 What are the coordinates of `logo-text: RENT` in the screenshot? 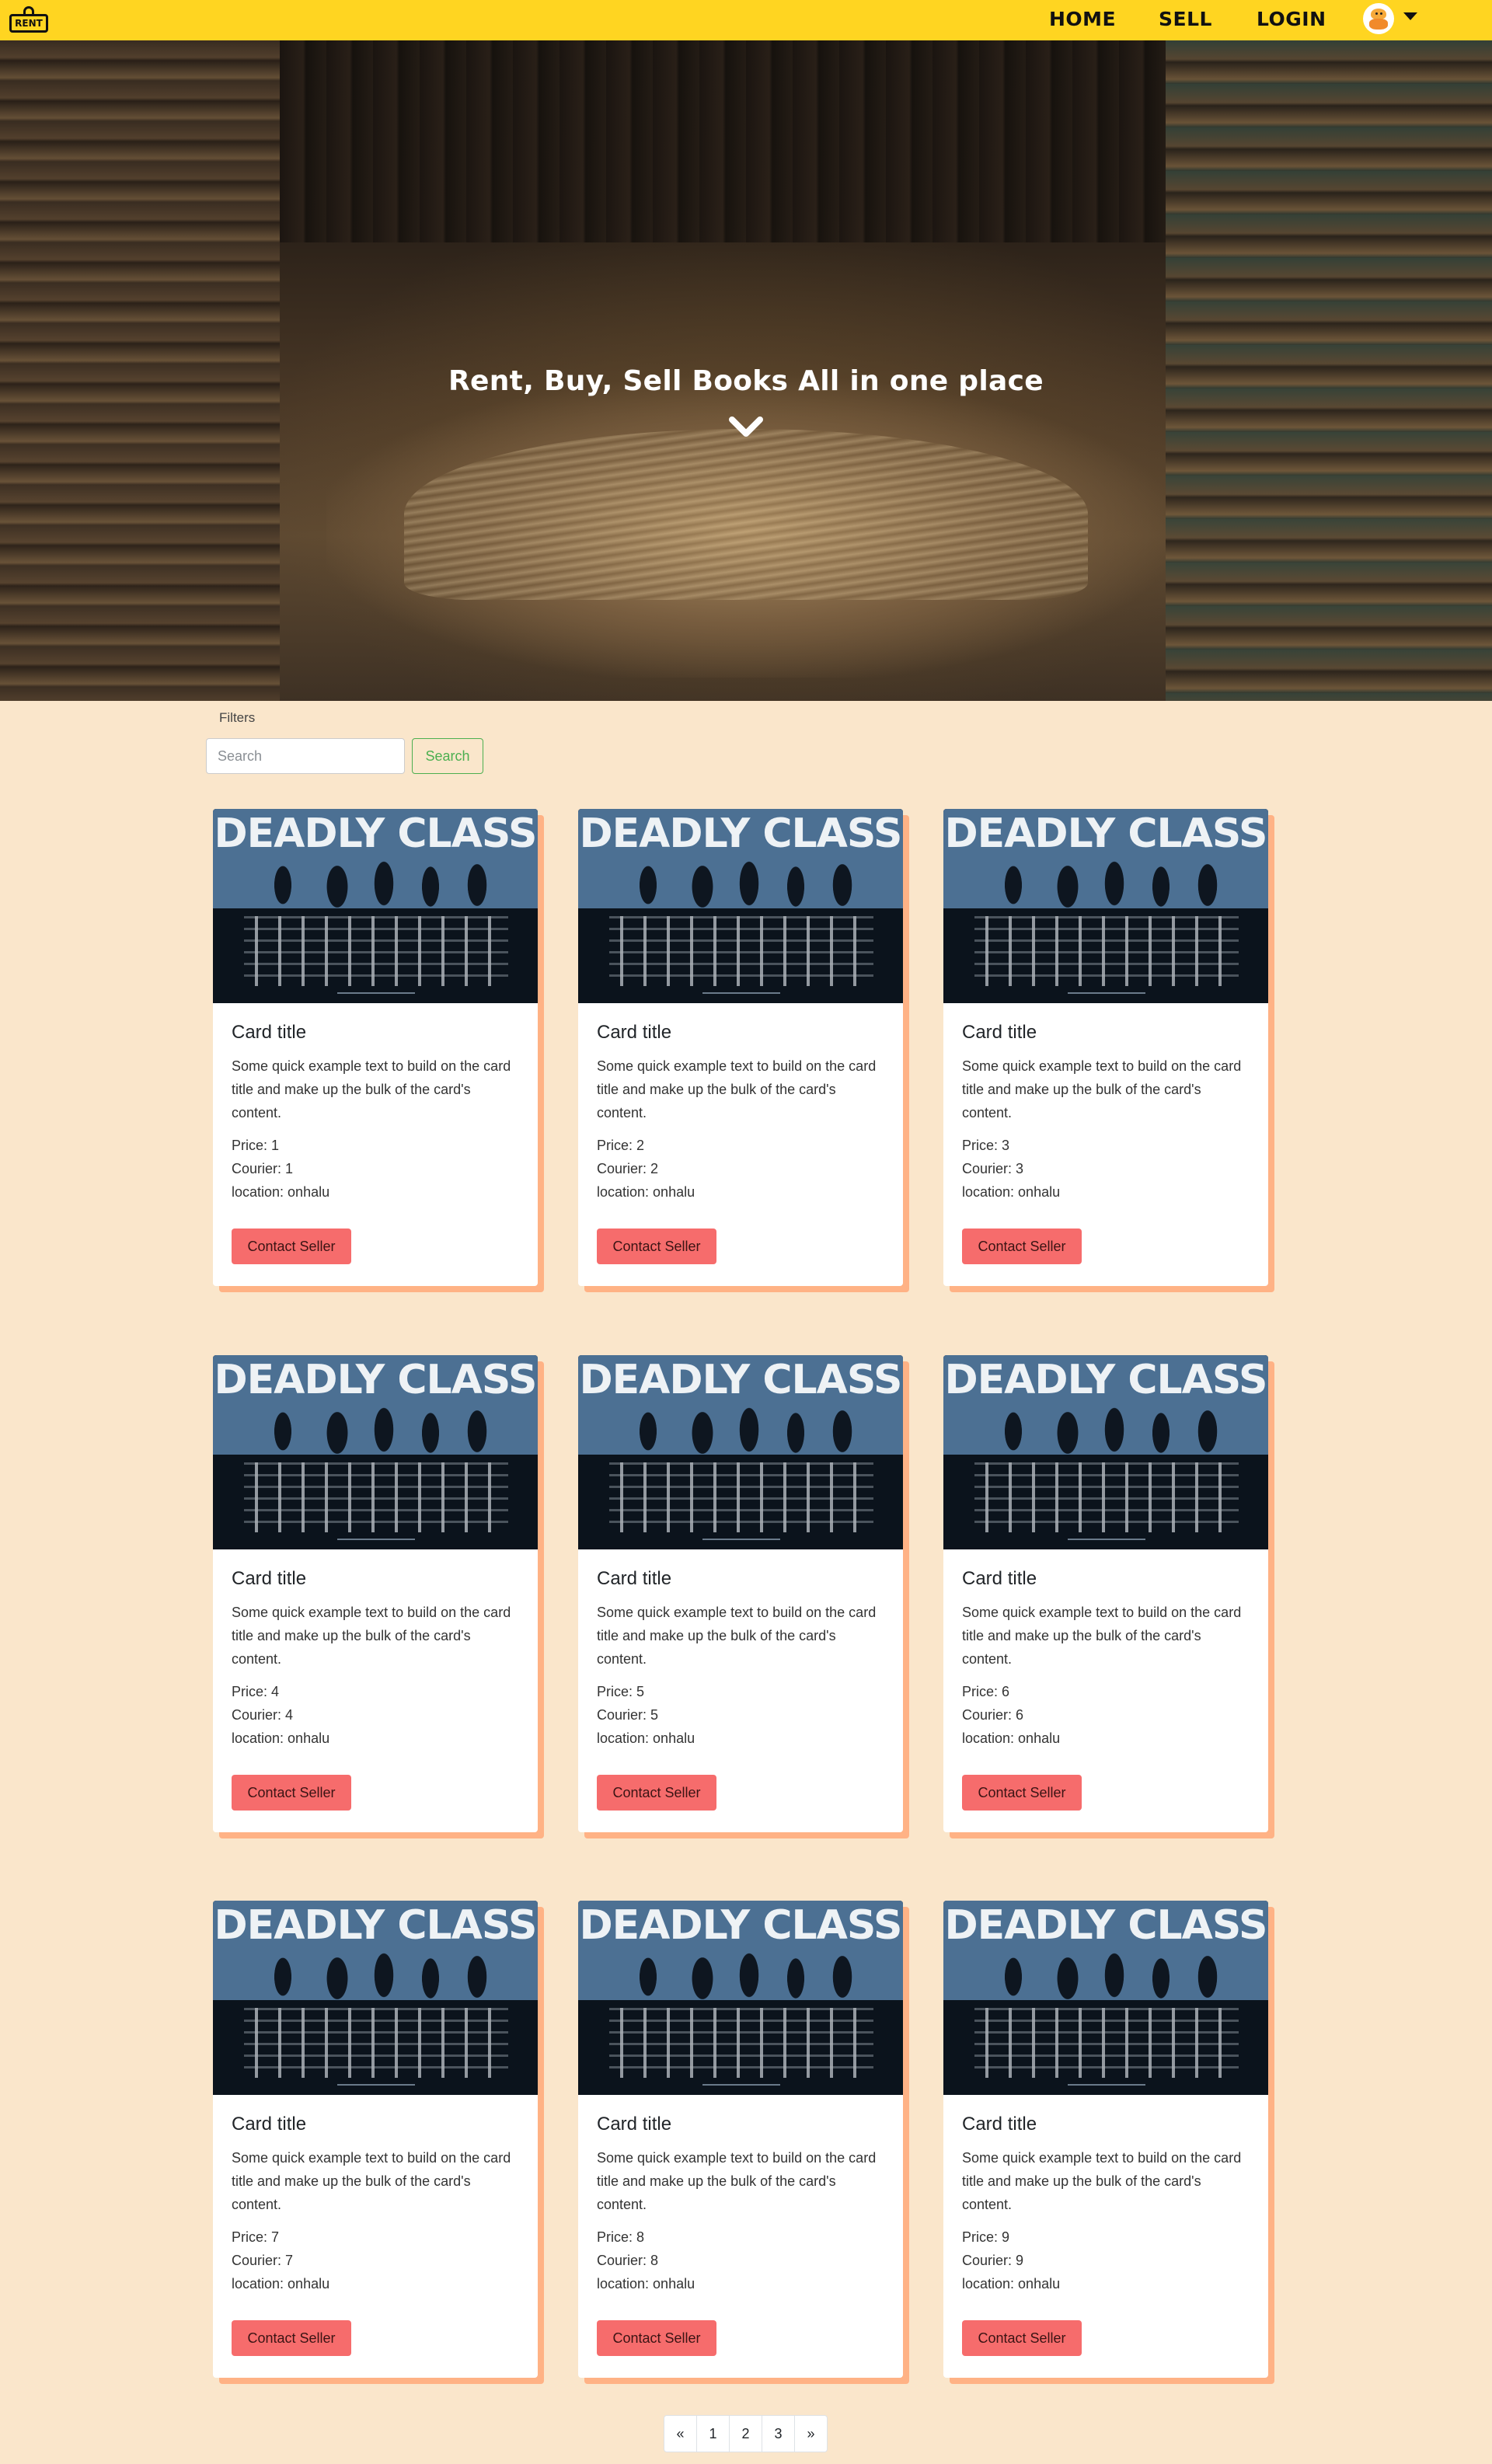 It's located at (28, 23).